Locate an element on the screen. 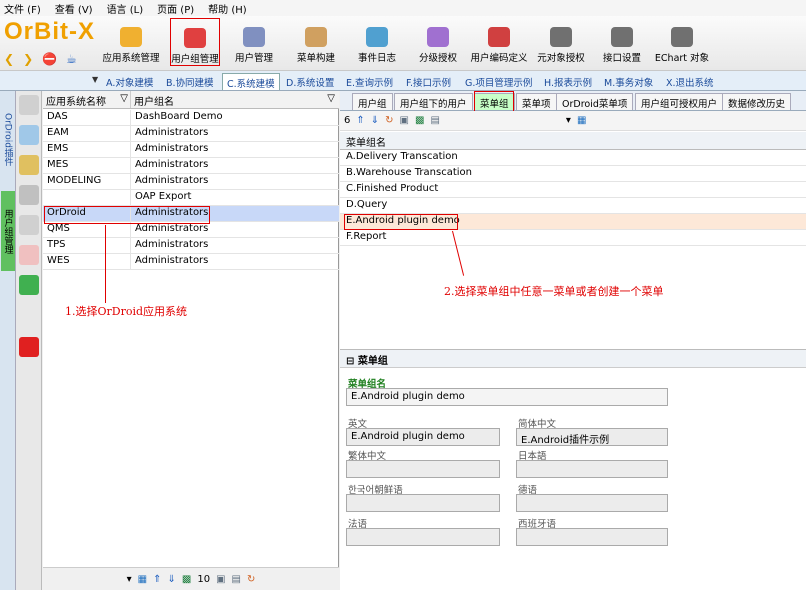 The height and width of the screenshot is (590, 806). tab-transaction-object: M.事务对象 is located at coordinates (628, 81).